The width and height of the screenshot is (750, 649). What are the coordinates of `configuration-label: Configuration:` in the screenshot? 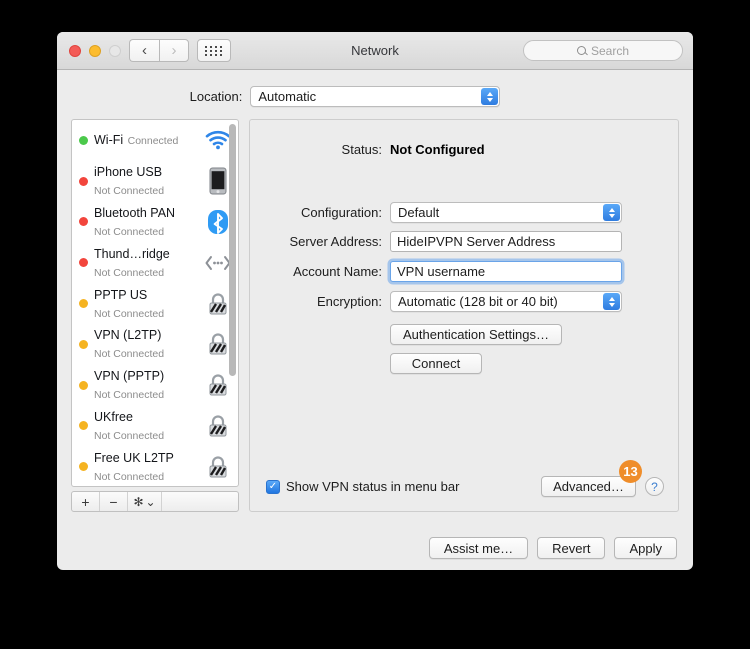 It's located at (341, 212).